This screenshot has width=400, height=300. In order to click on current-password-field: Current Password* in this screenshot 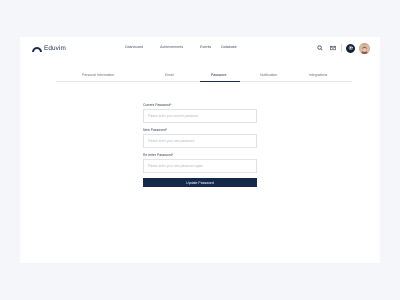, I will do `click(200, 113)`.